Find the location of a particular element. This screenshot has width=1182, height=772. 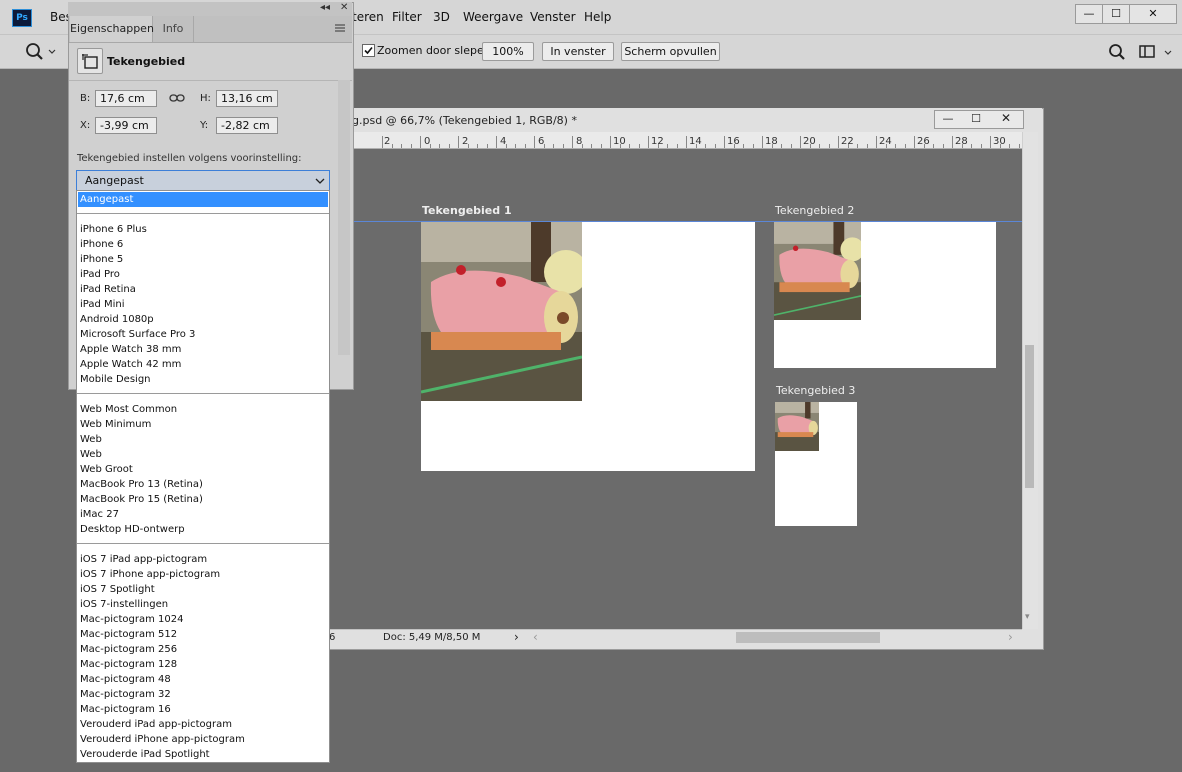

dropdown-option: iPad Mini is located at coordinates (203, 304).